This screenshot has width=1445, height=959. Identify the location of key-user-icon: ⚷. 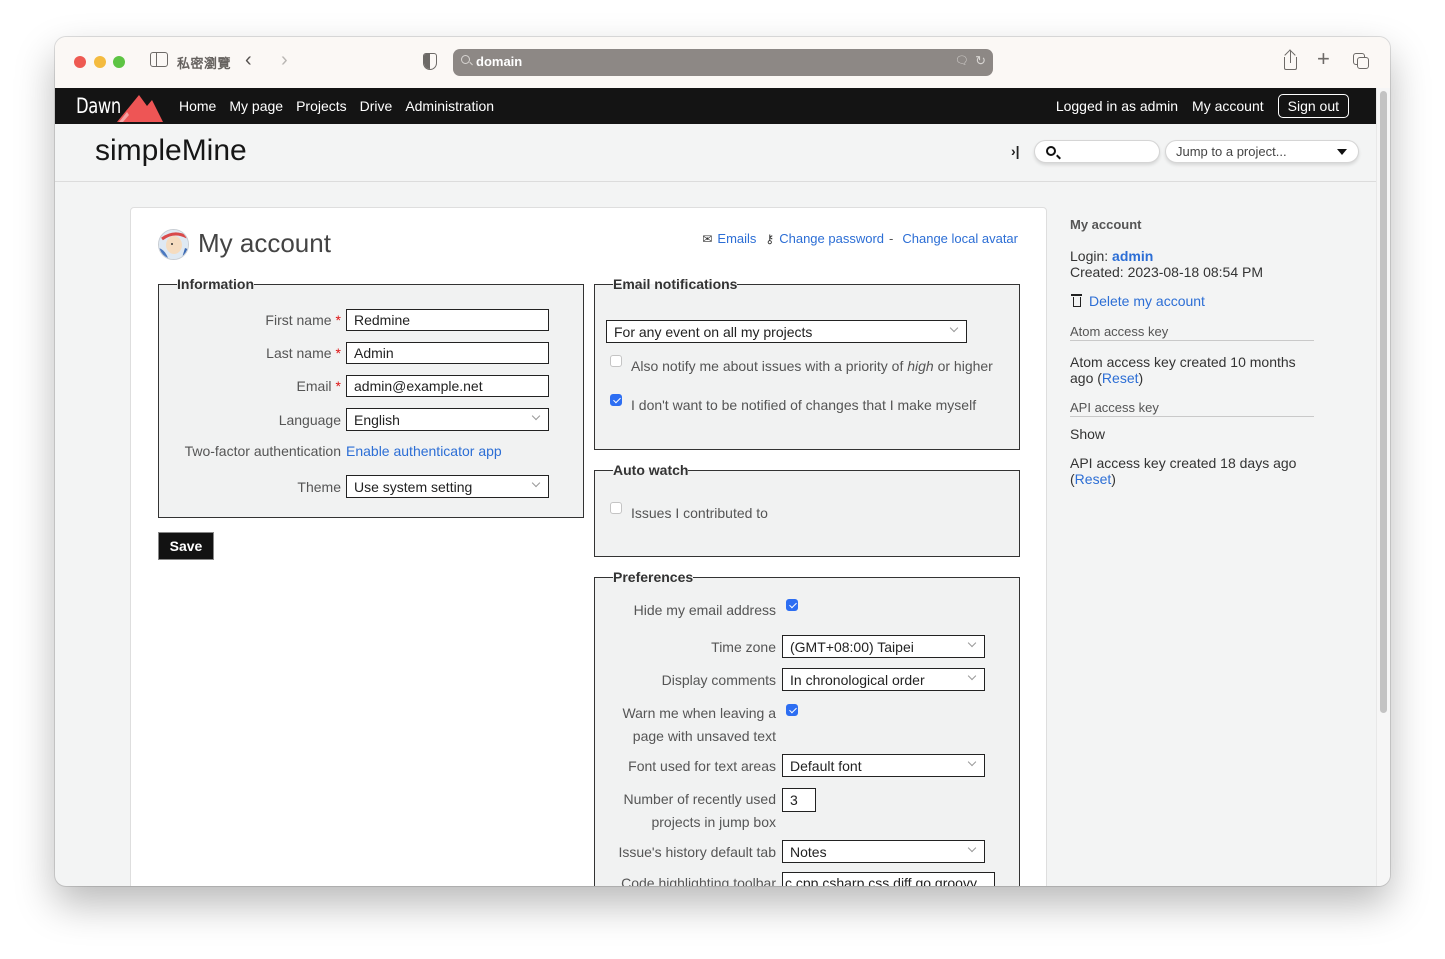
(770, 238).